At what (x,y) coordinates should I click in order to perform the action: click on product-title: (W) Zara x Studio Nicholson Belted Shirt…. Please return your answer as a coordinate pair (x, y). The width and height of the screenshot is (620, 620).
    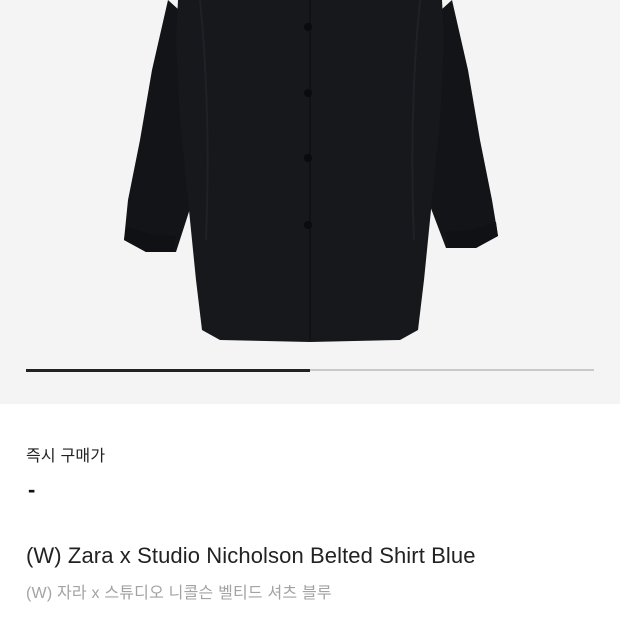
    Looking at the image, I should click on (251, 555).